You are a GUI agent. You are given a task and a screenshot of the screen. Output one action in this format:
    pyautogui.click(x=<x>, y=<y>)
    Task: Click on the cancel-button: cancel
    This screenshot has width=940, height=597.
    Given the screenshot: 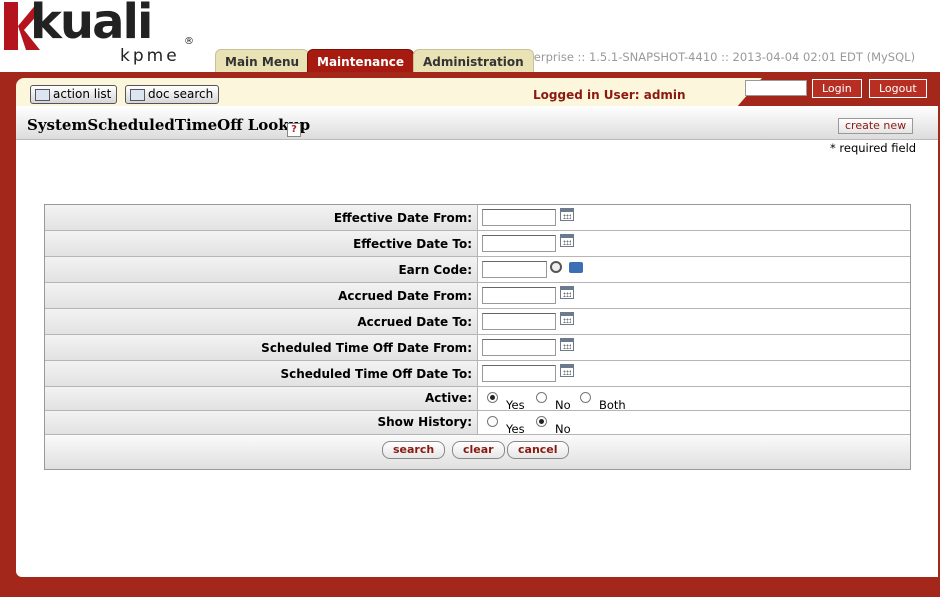 What is the action you would take?
    pyautogui.click(x=538, y=450)
    